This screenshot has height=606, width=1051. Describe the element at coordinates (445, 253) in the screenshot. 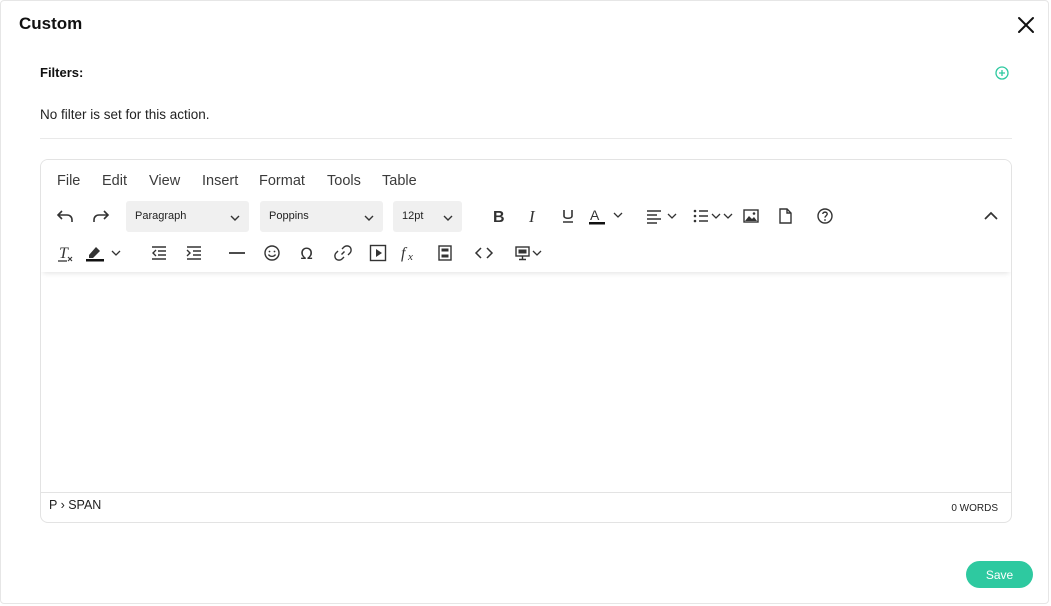

I see `template-icon` at that location.